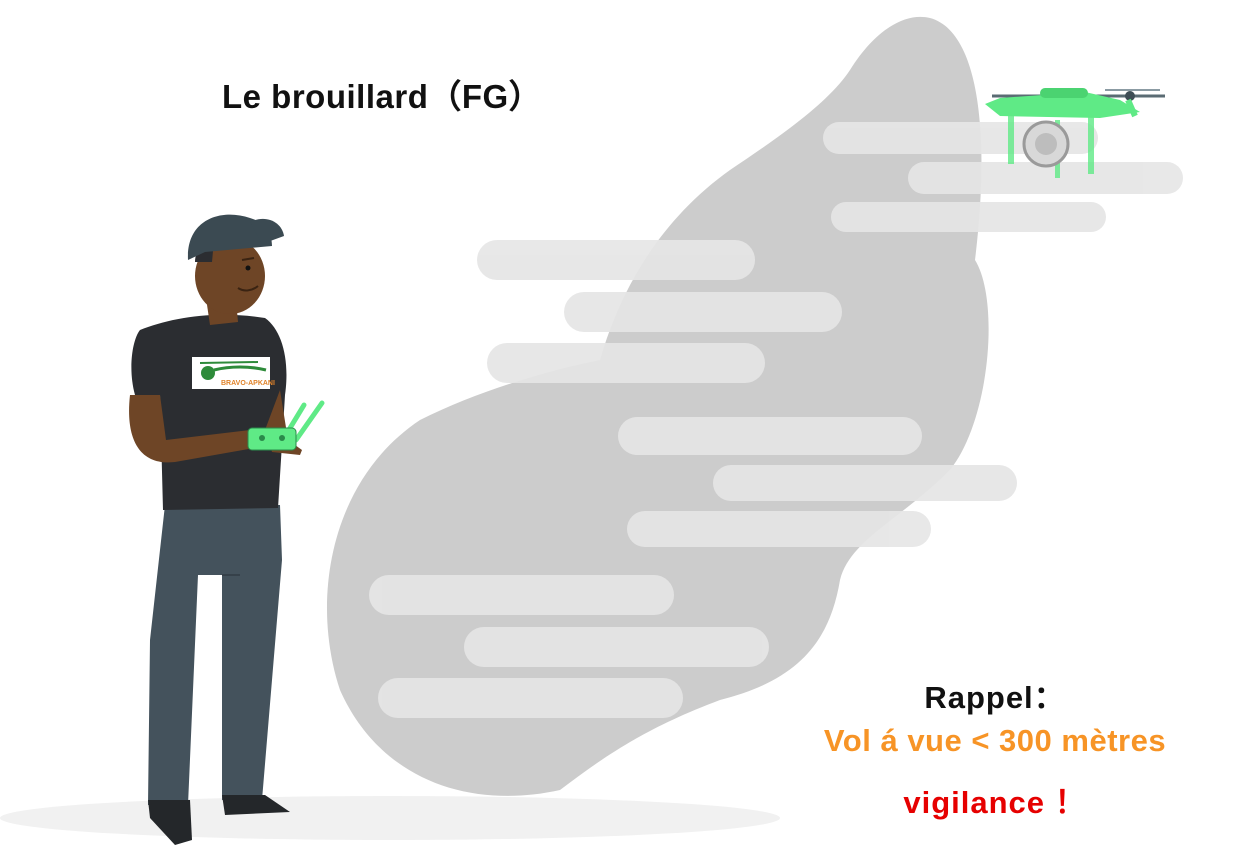 This screenshot has width=1243, height=866. Describe the element at coordinates (995, 740) in the screenshot. I see `reminder-rule: Vol á vue < 300 mètres` at that location.